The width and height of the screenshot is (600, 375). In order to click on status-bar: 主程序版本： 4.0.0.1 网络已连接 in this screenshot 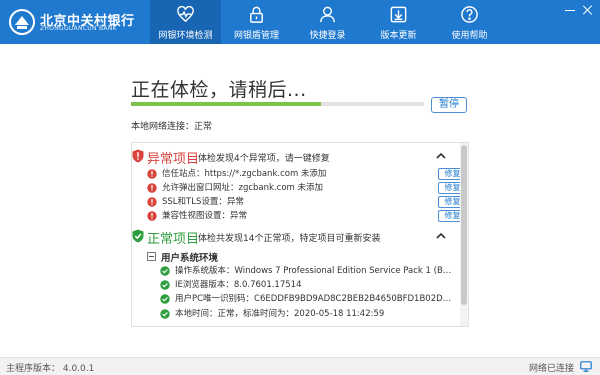, I will do `click(300, 366)`.